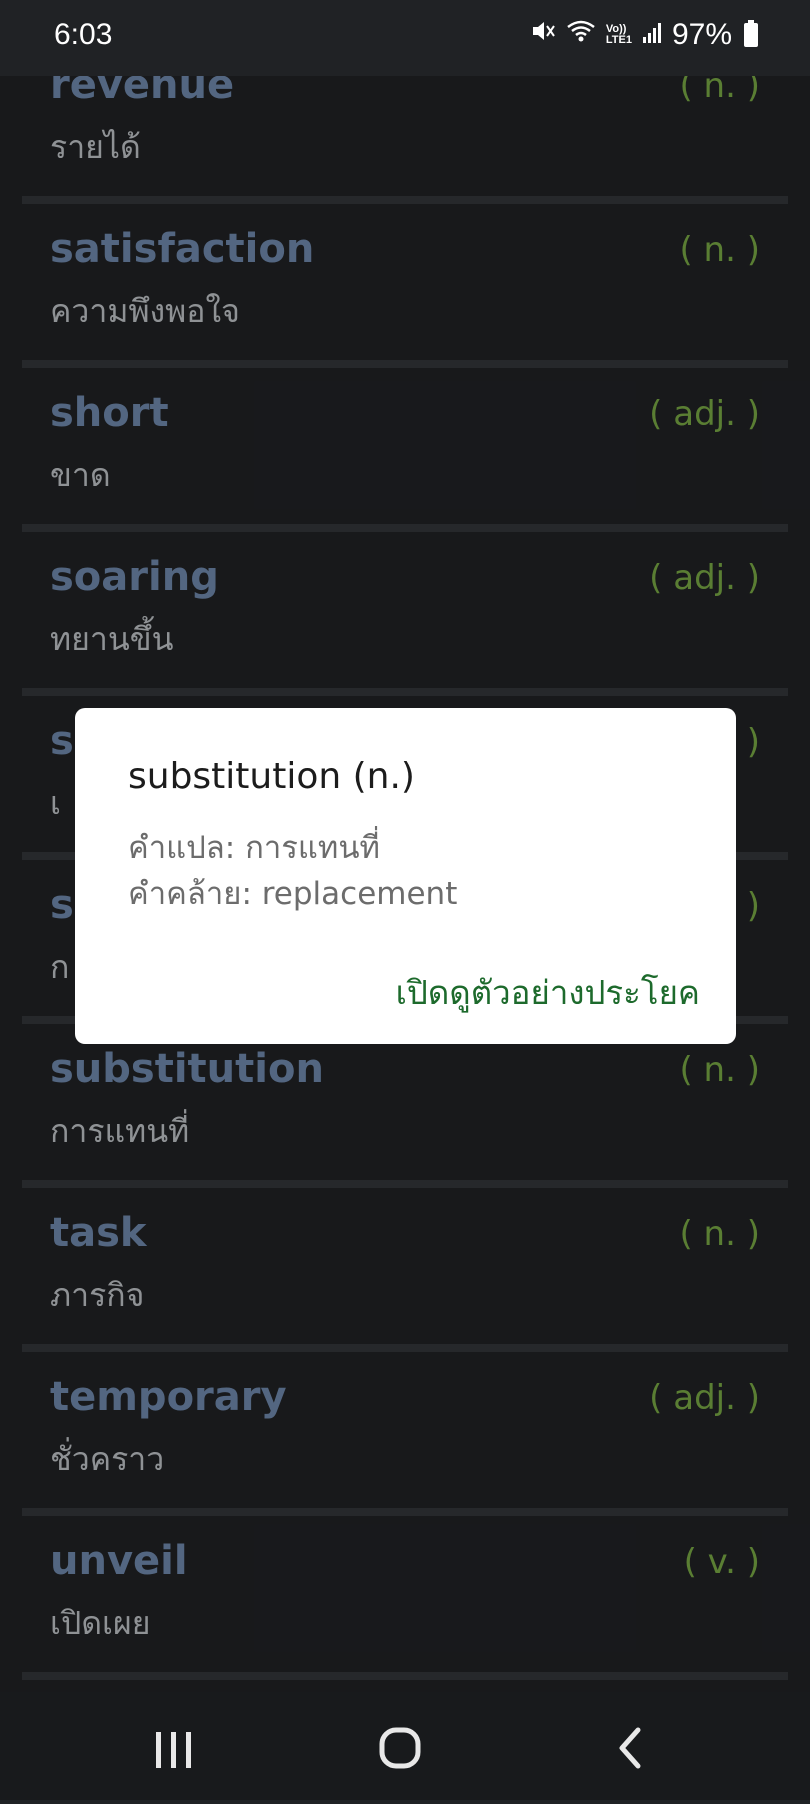  Describe the element at coordinates (254, 848) in the screenshot. I see `dialog-translation: คำแปล: การแทนที่` at that location.